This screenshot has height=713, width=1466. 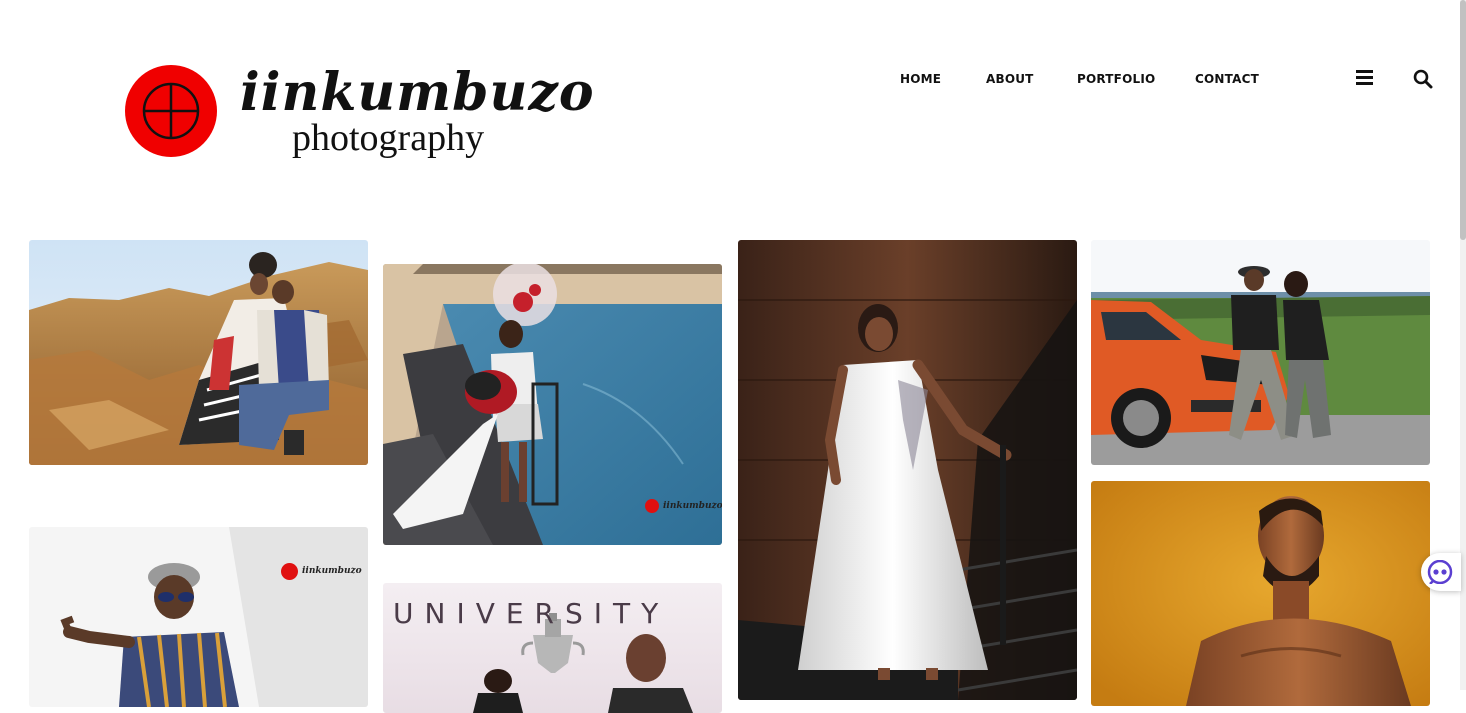 What do you see at coordinates (920, 79) in the screenshot?
I see `nav-item-home: HOME` at bounding box center [920, 79].